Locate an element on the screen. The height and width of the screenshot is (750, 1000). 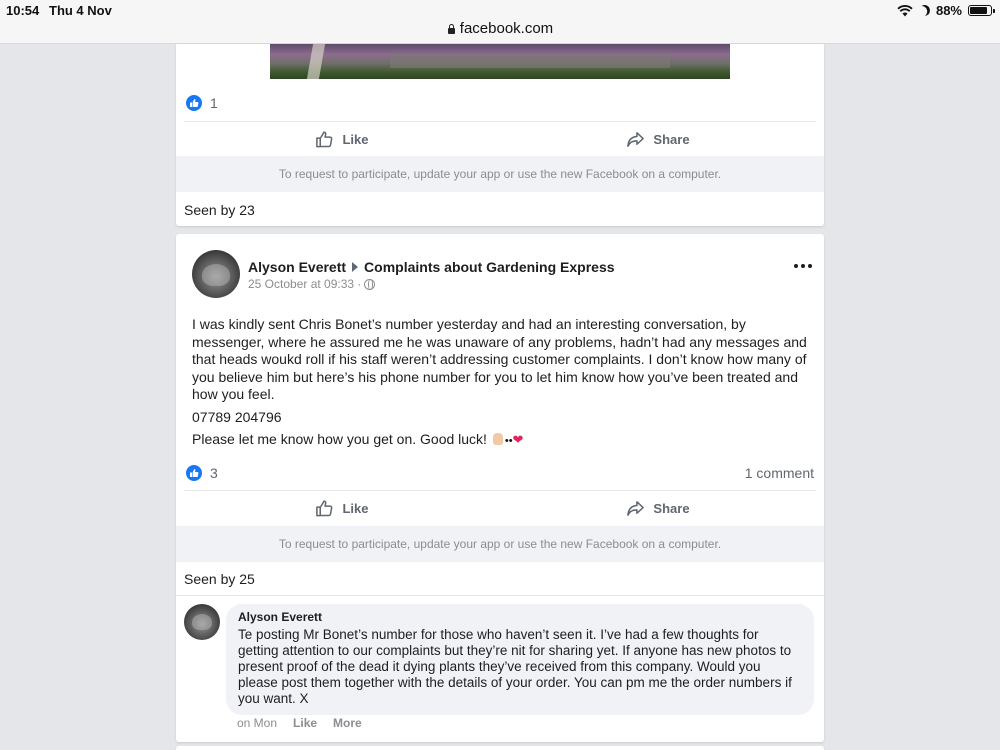
reaction-count: 3 is located at coordinates (214, 473).